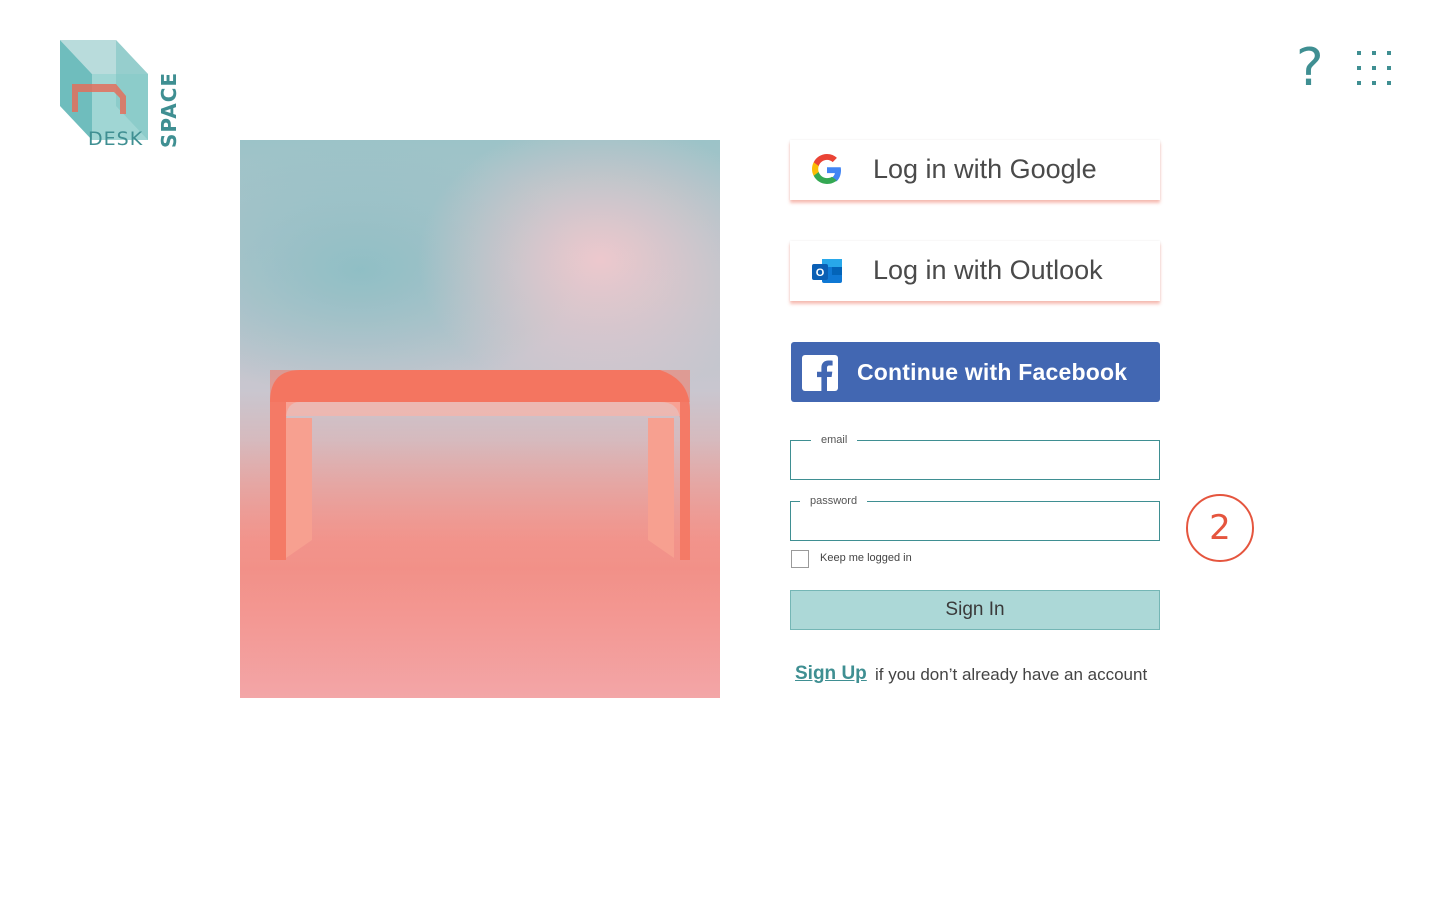 Image resolution: width=1440 pixels, height=900 pixels. I want to click on email-label: email, so click(834, 440).